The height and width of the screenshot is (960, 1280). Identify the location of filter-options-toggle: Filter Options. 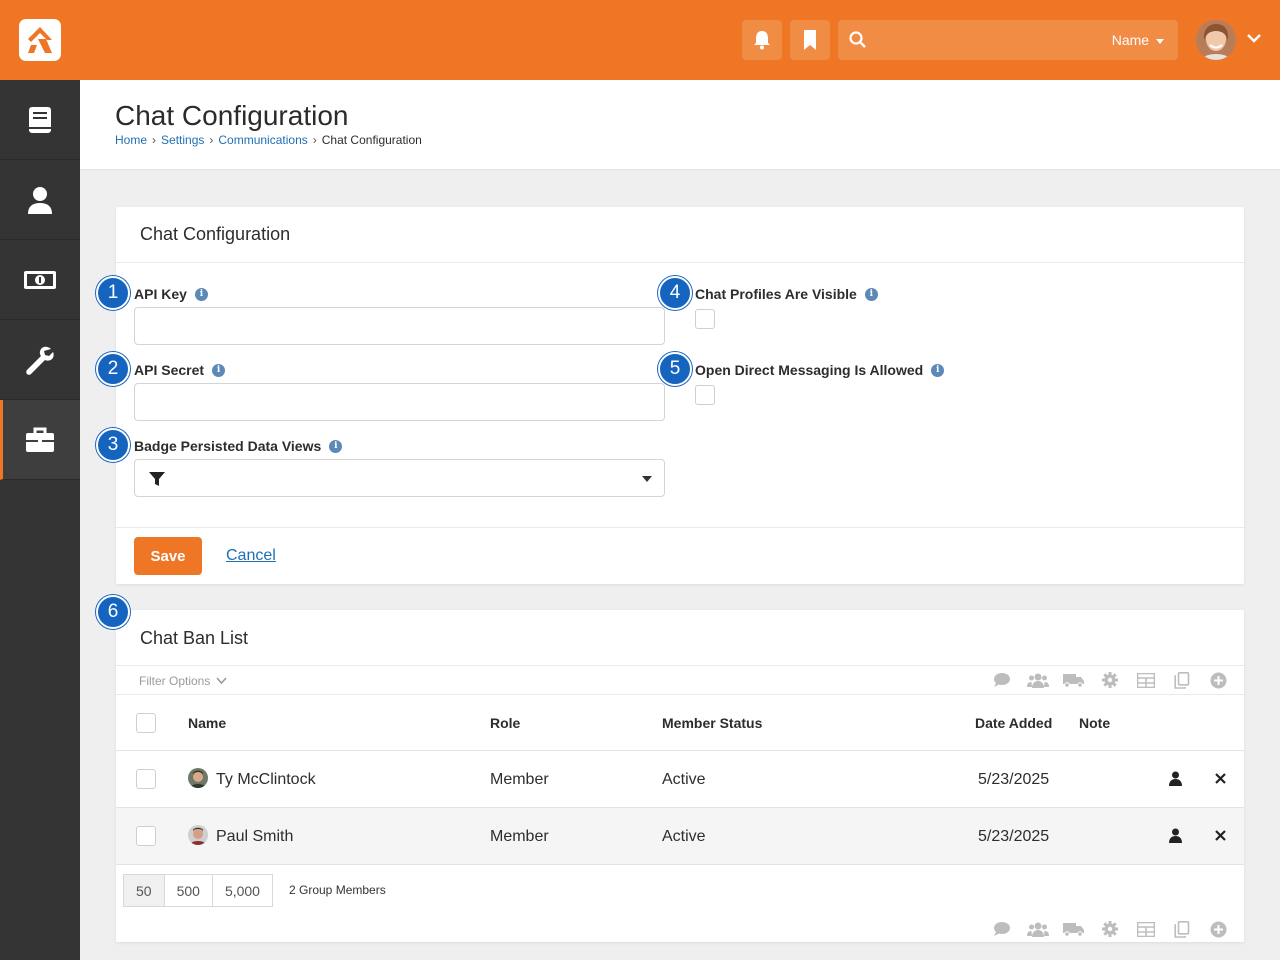
(183, 681).